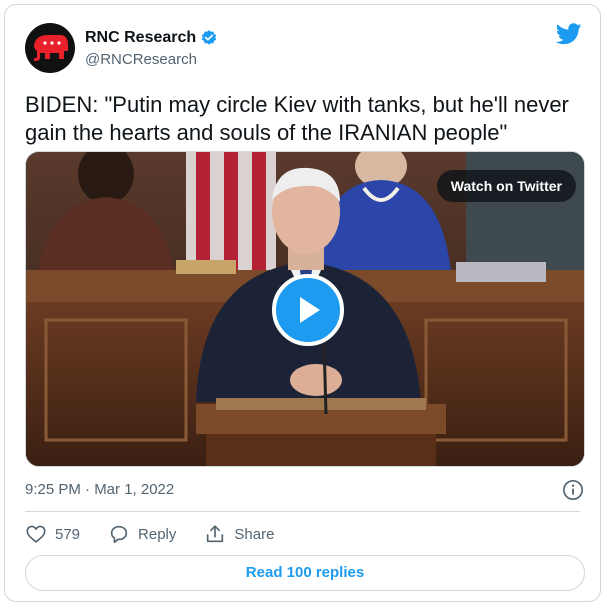 The width and height of the screenshot is (607, 609). Describe the element at coordinates (209, 37) in the screenshot. I see `verified-badge-icon` at that location.